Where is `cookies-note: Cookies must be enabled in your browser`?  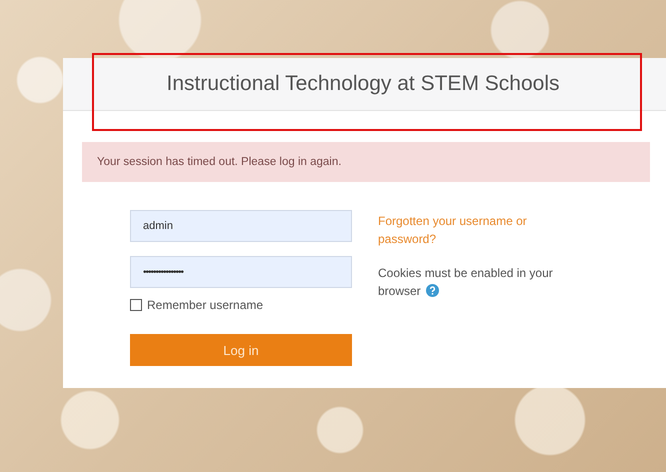
cookies-note: Cookies must be enabled in your browser is located at coordinates (466, 282).